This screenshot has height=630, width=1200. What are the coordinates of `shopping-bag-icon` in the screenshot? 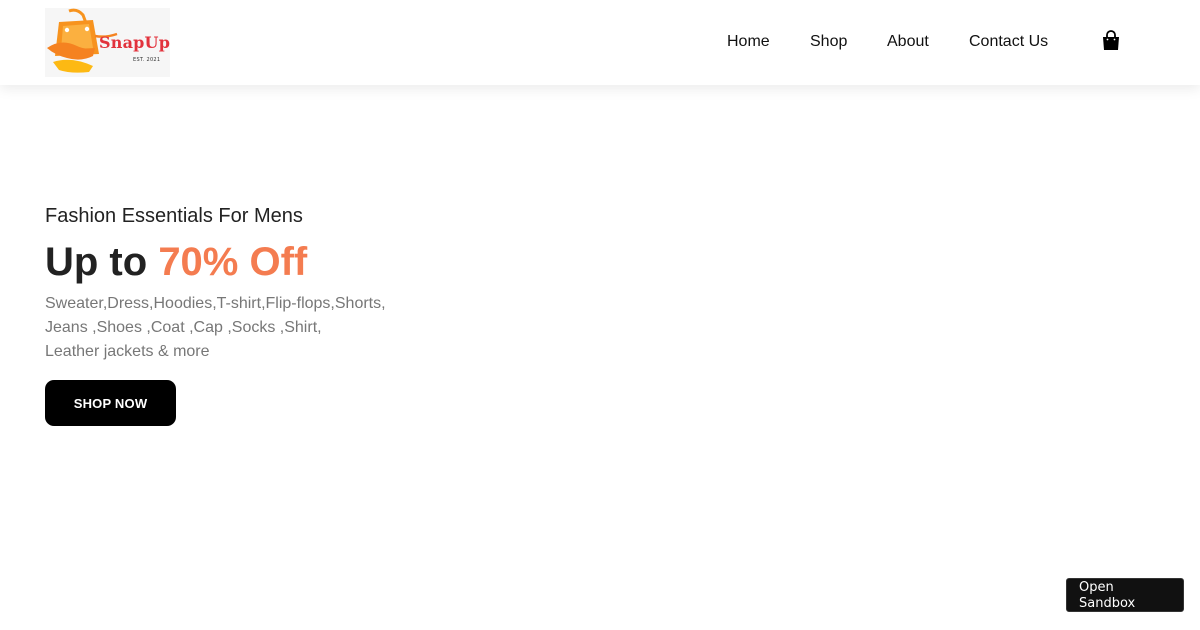 It's located at (1111, 40).